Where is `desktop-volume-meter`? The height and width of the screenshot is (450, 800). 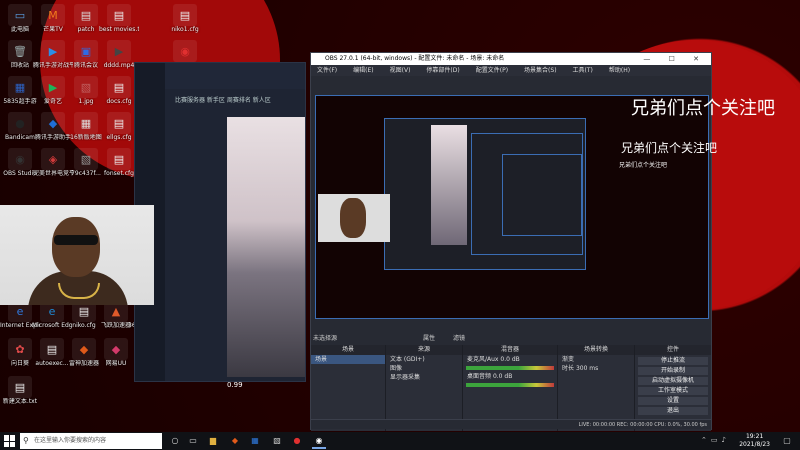 desktop-volume-meter is located at coordinates (510, 385).